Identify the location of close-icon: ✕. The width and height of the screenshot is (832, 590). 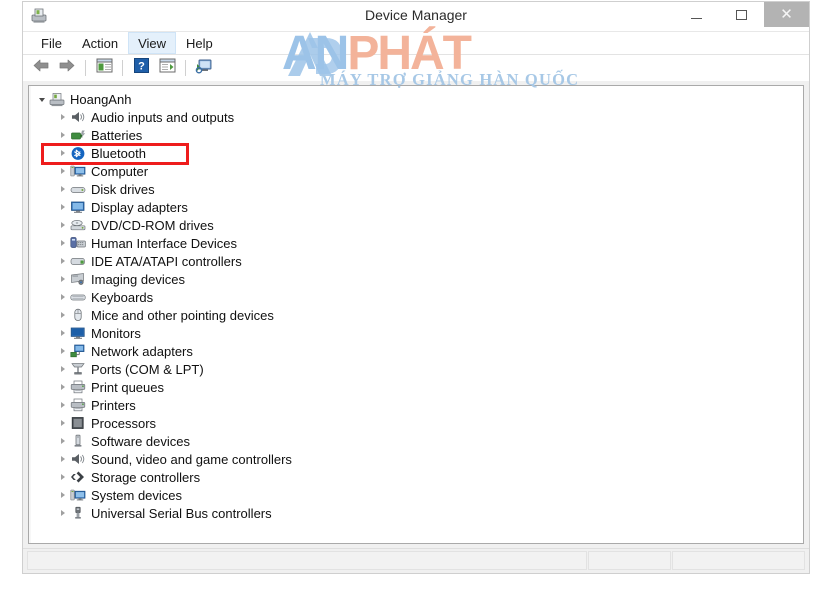
(786, 14).